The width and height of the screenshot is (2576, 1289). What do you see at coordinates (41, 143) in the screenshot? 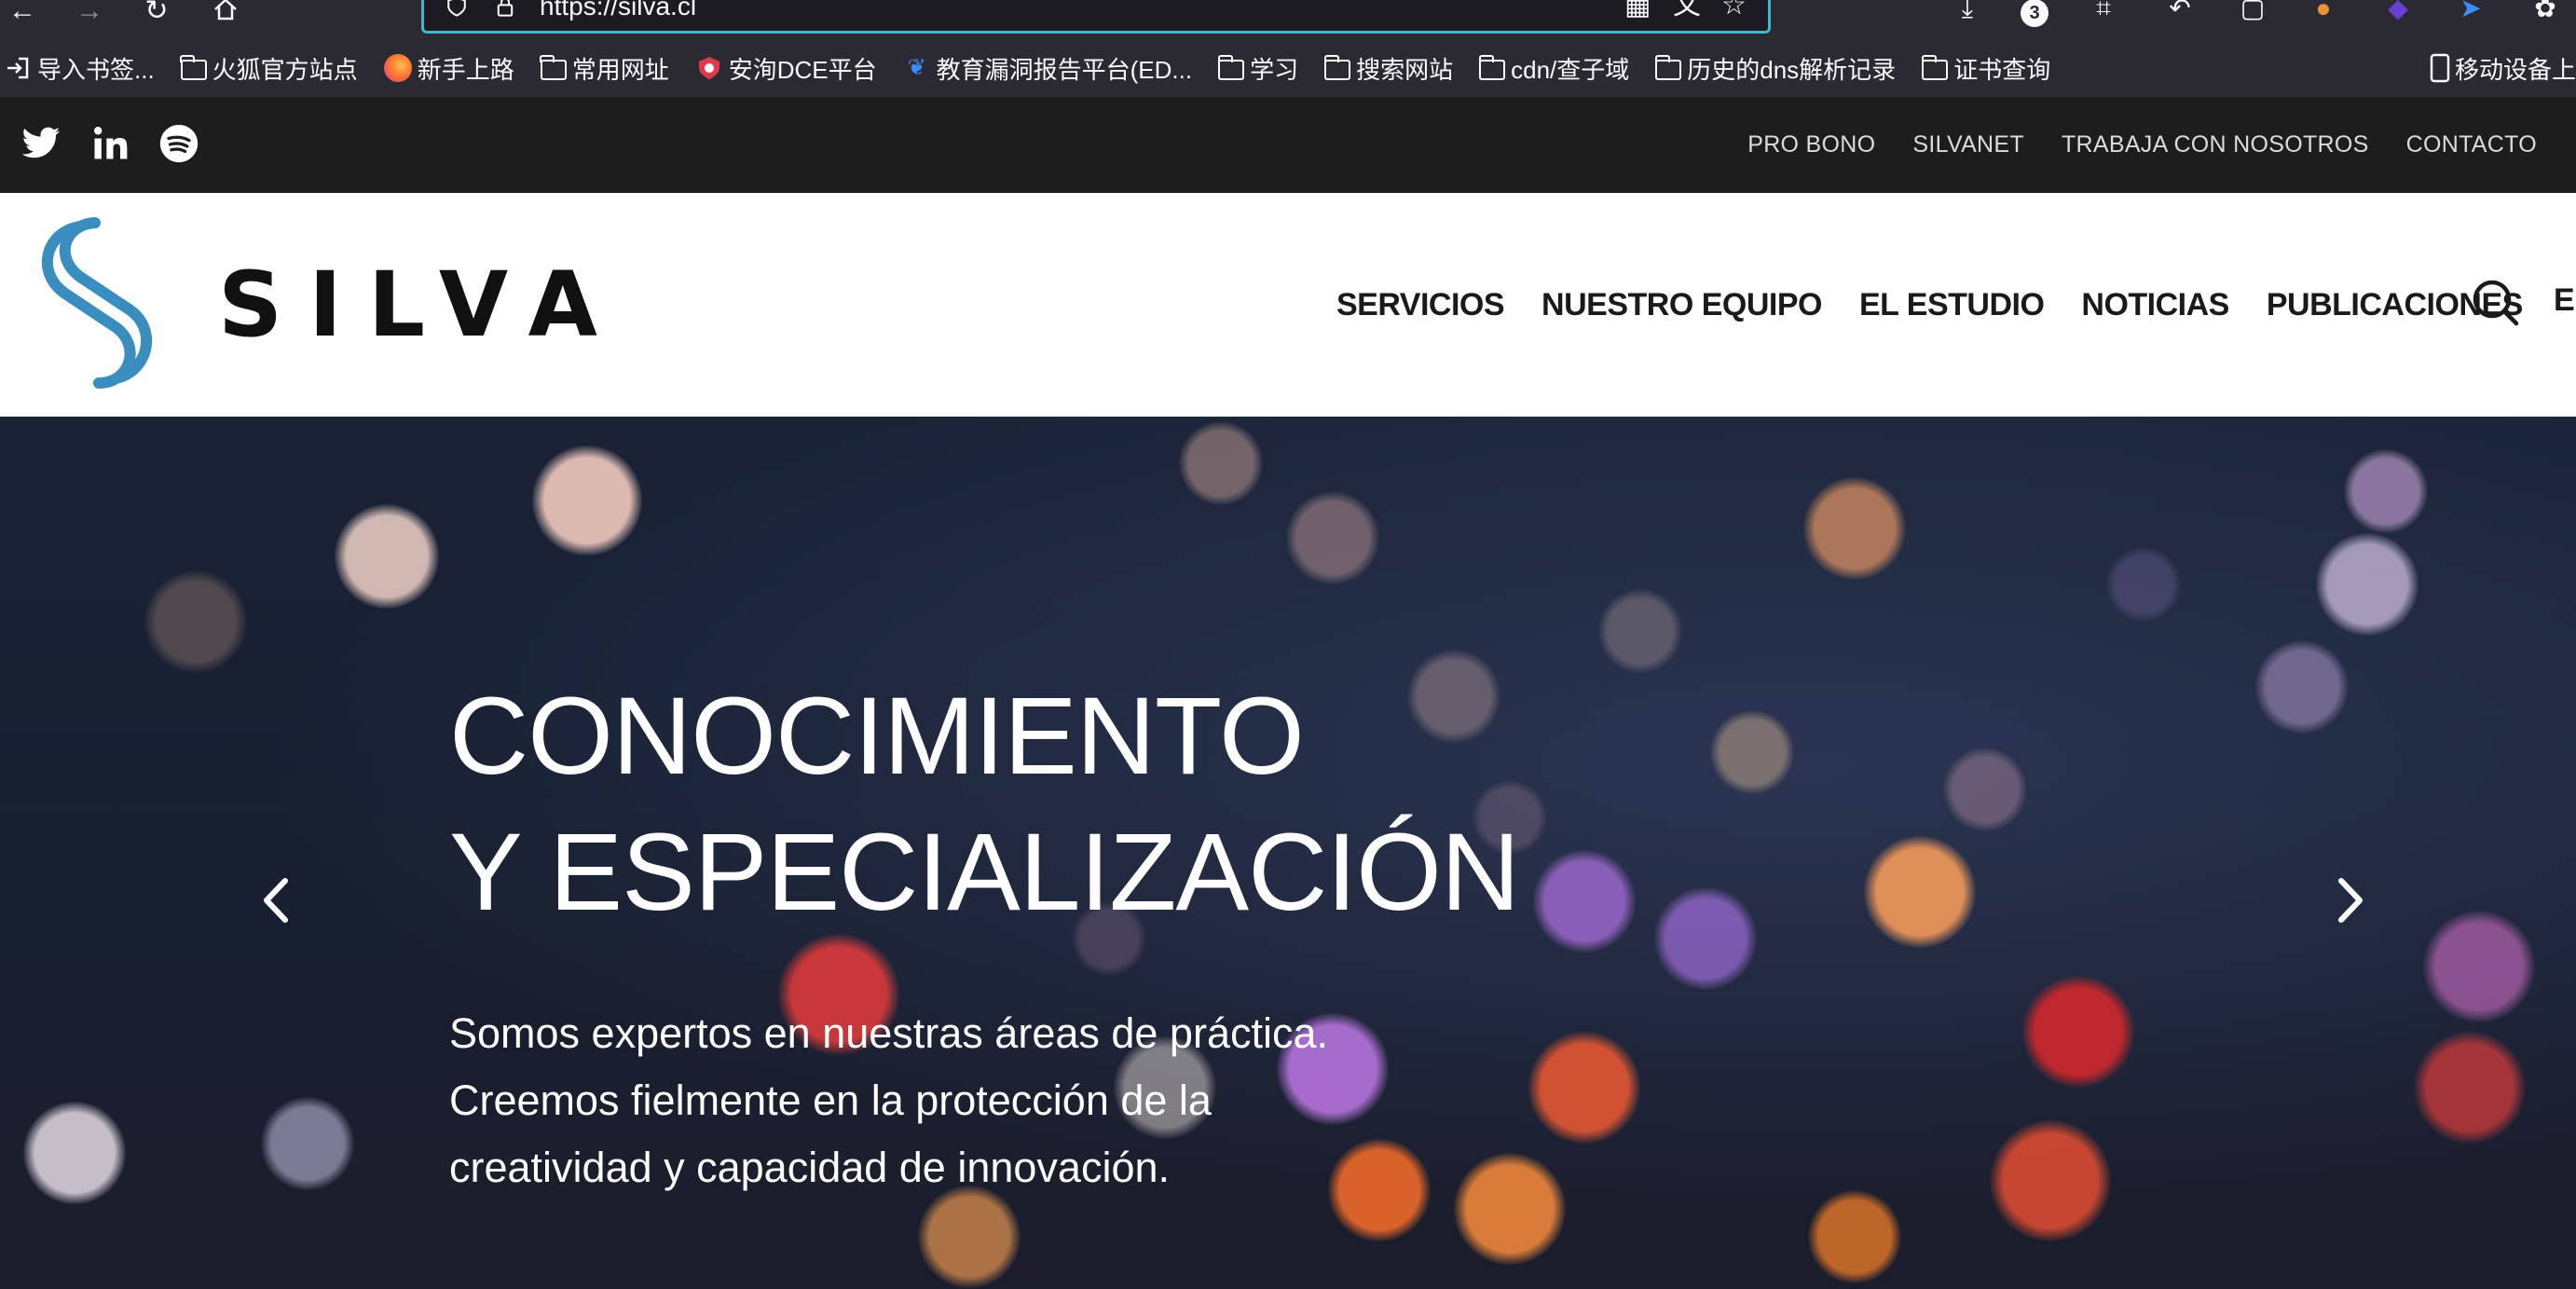
I see `twitter-icon` at bounding box center [41, 143].